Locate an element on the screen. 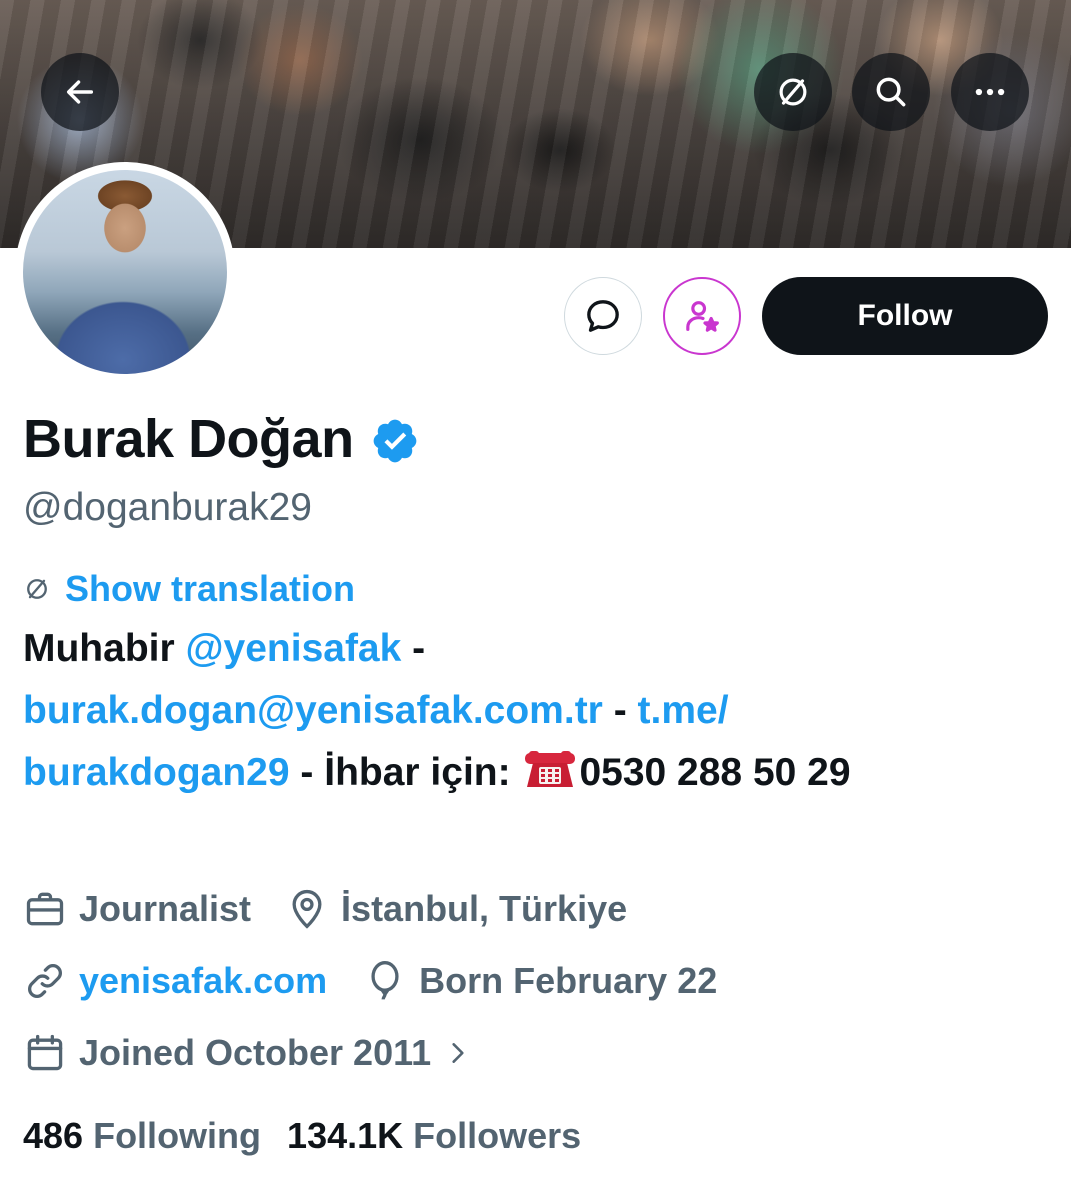 The image size is (1071, 1200). link-icon is located at coordinates (45, 981).